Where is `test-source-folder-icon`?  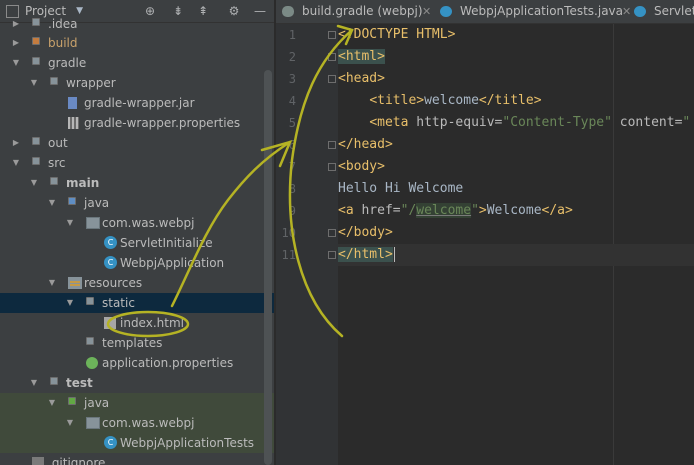
test-source-folder-icon is located at coordinates (72, 401).